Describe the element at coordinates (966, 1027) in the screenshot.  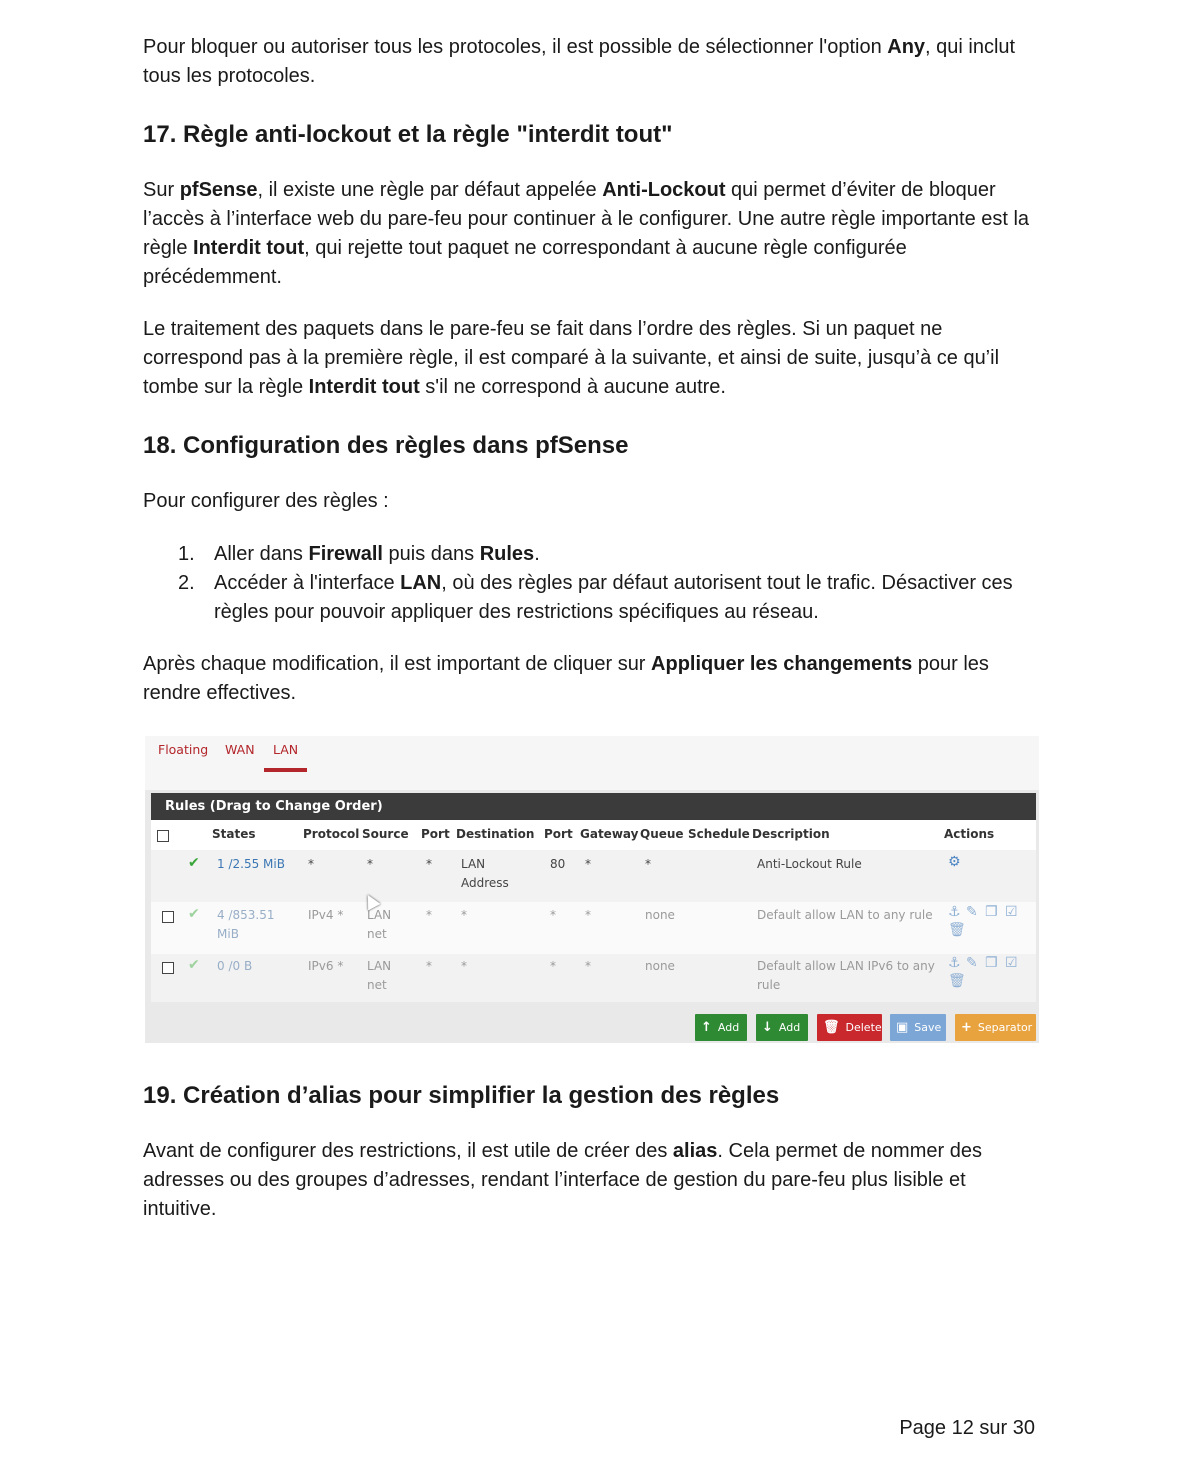
I see `plus-icon: +` at that location.